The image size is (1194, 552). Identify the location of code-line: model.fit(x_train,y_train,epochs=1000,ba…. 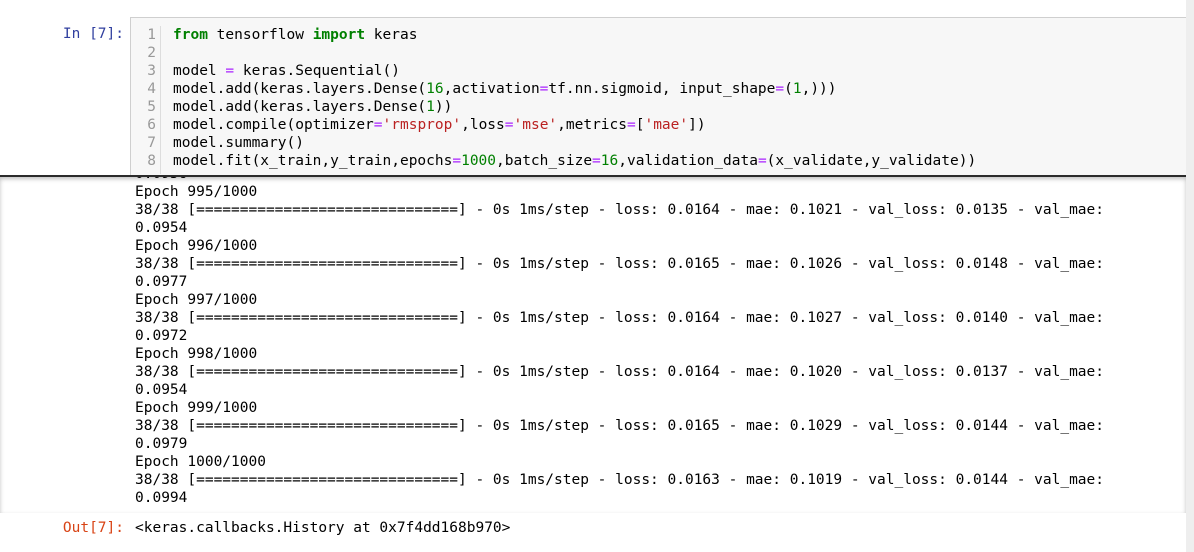
(574, 161).